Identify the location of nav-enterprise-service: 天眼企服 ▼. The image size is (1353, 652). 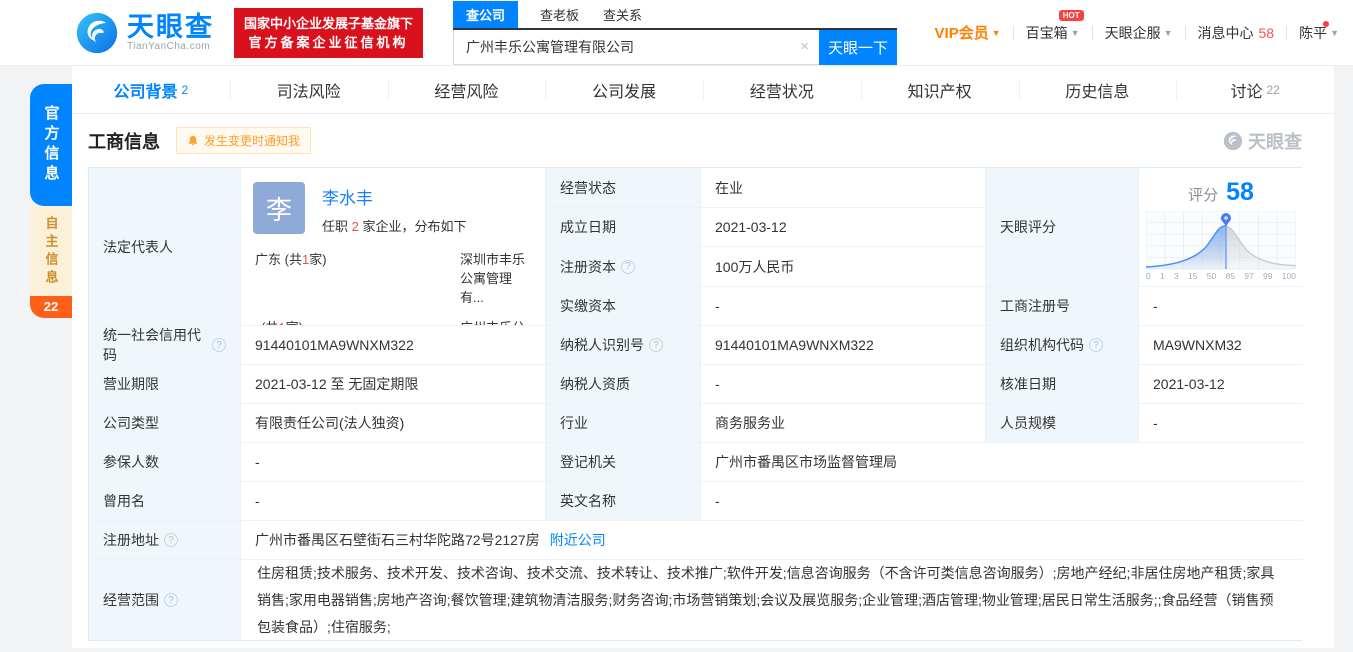
(1139, 33).